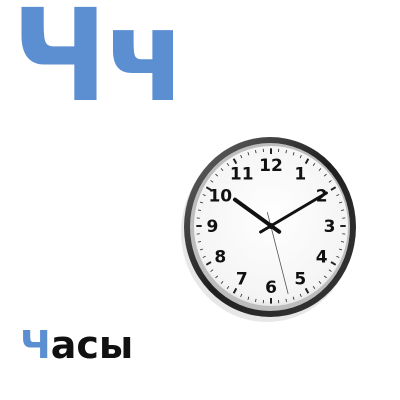  Describe the element at coordinates (300, 280) in the screenshot. I see `clock-numeral: 5` at that location.